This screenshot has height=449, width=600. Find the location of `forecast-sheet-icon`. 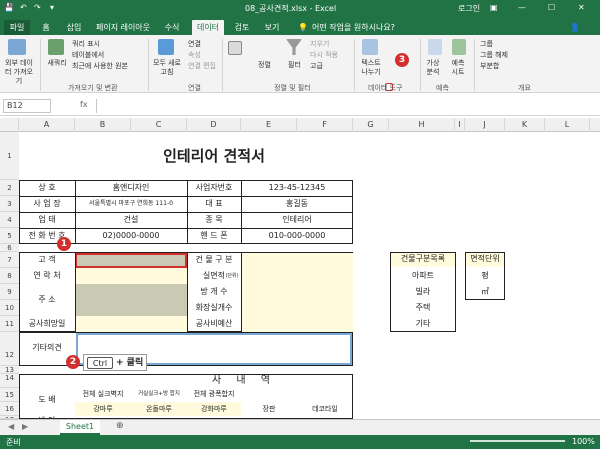

forecast-sheet-icon is located at coordinates (459, 47).